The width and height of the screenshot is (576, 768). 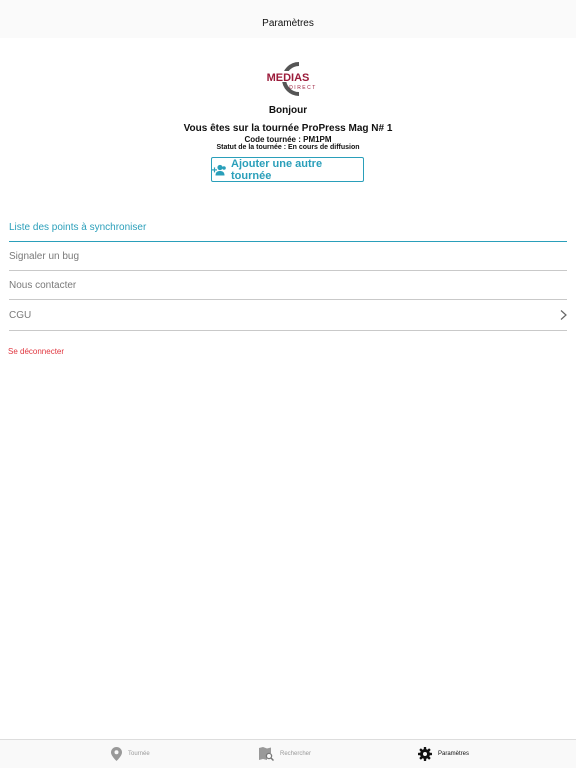 I want to click on menu-item-label: Signaler un bug, so click(x=44, y=256).